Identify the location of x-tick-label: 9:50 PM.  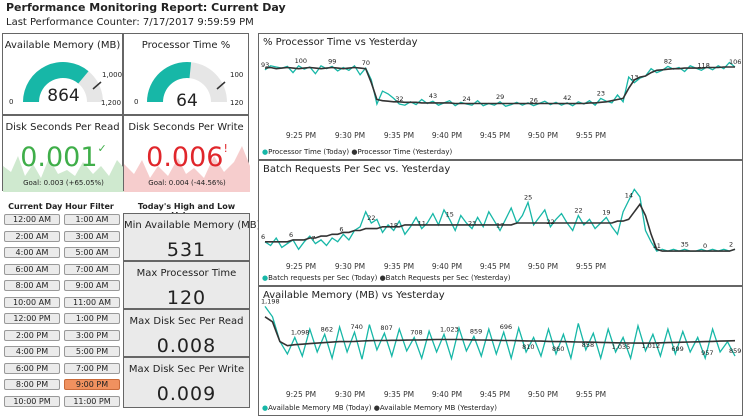
(543, 135).